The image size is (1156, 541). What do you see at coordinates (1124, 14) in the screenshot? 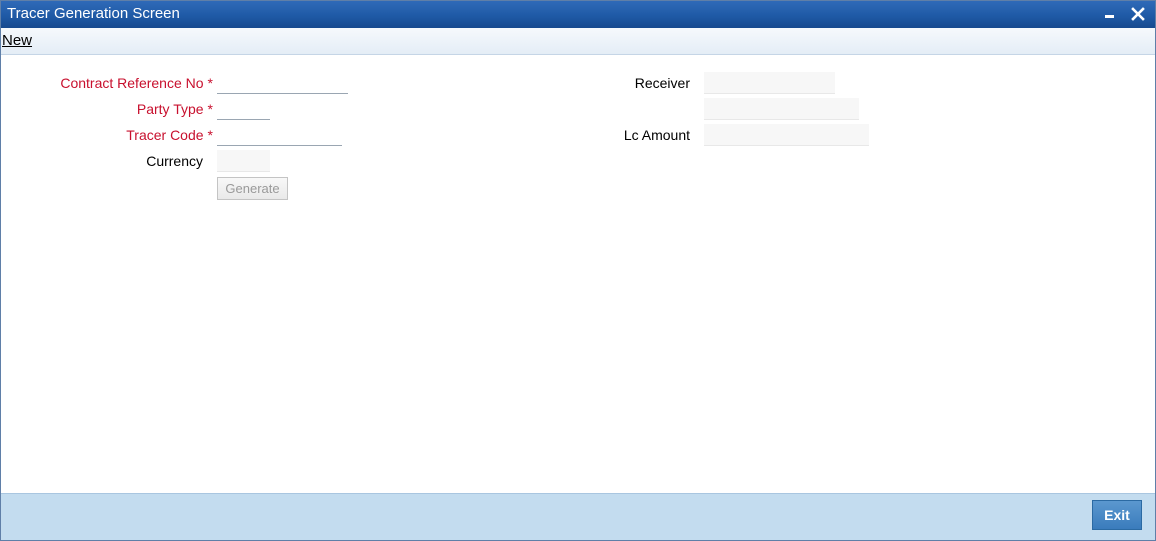
I see `window-controls` at bounding box center [1124, 14].